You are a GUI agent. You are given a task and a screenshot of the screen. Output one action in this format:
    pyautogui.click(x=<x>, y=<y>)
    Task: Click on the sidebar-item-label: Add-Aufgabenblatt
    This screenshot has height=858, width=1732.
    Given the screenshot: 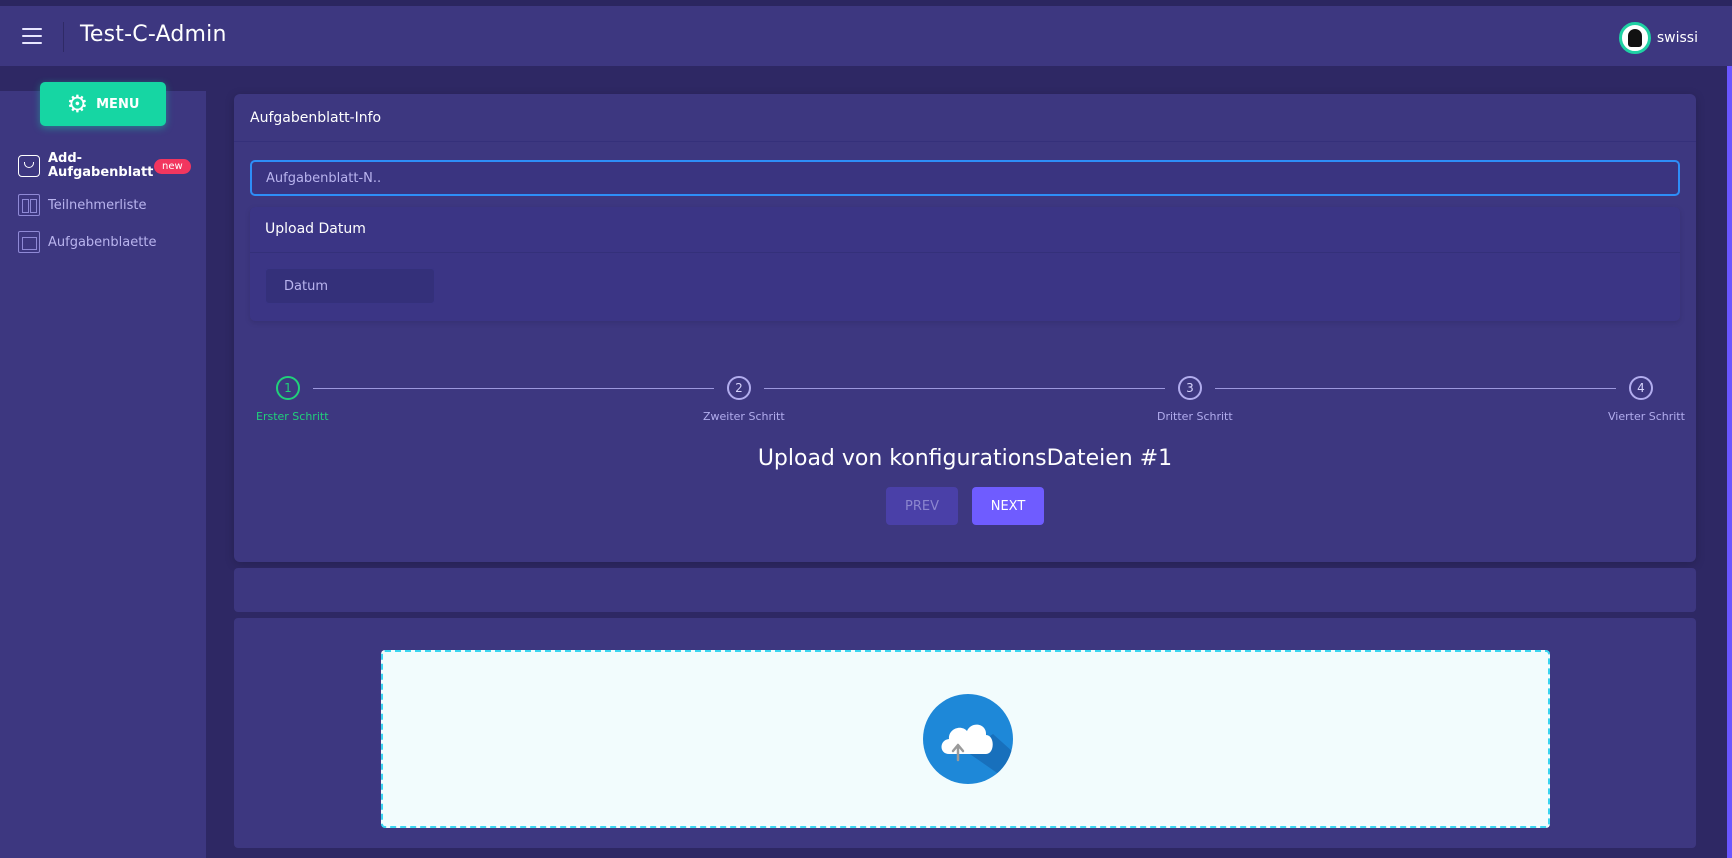 What is the action you would take?
    pyautogui.click(x=101, y=165)
    